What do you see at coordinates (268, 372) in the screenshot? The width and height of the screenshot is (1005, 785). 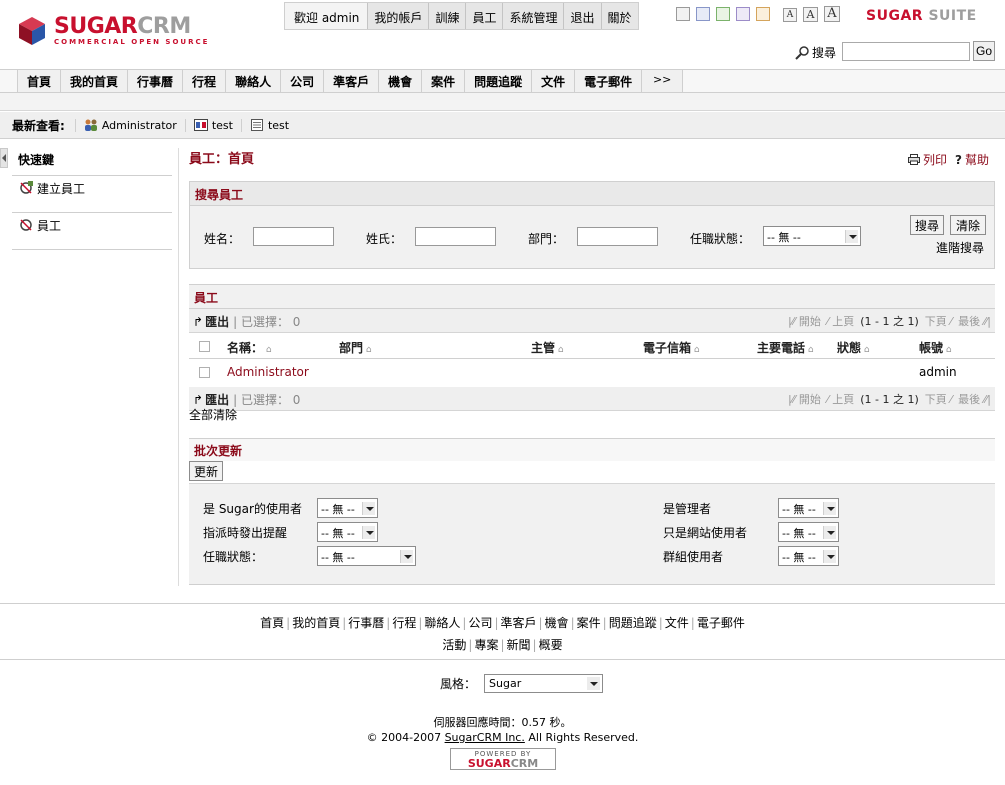 I see `employee-name-link: Administrator` at bounding box center [268, 372].